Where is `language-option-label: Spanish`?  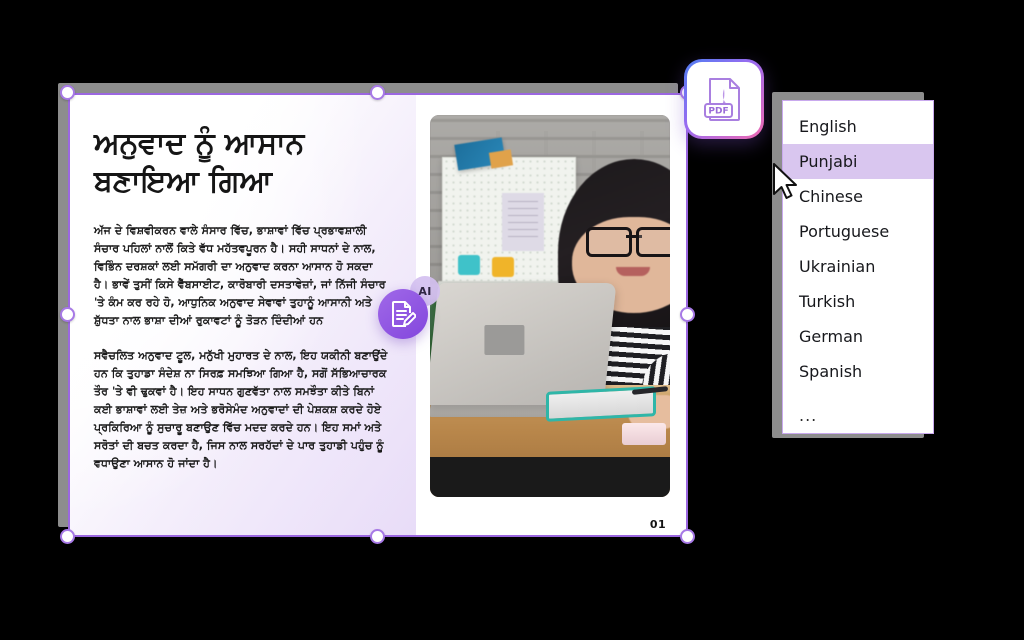
language-option-label: Spanish is located at coordinates (831, 371).